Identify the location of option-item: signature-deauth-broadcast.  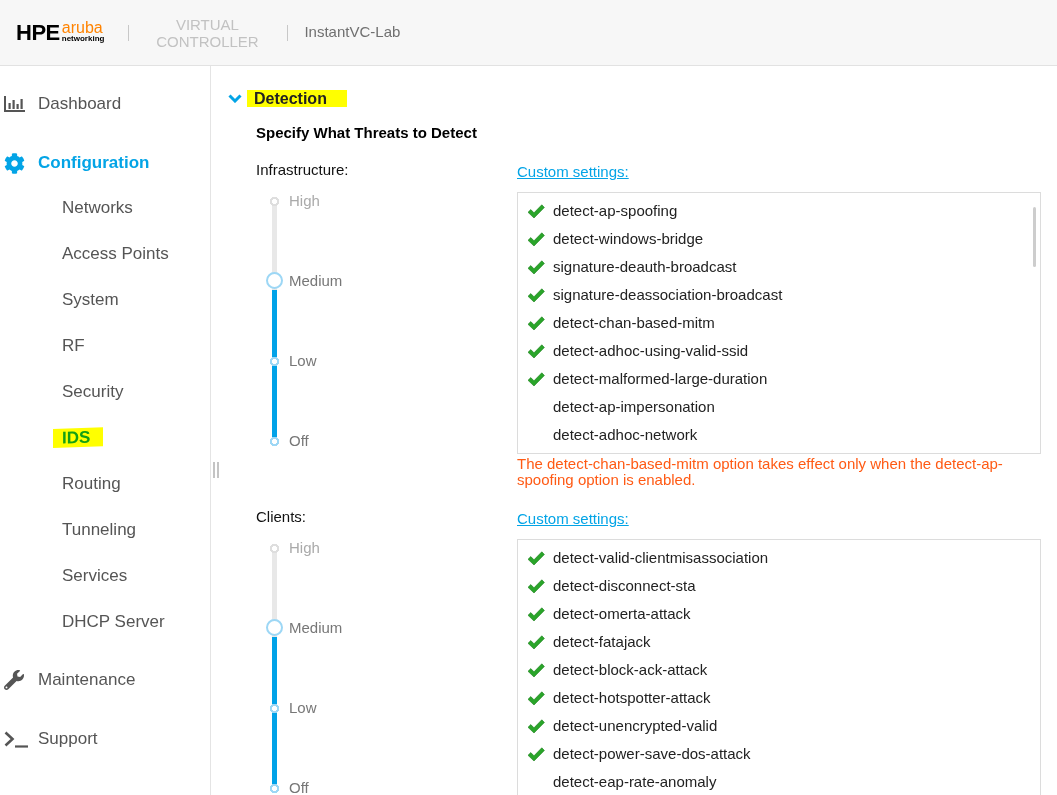
(773, 267).